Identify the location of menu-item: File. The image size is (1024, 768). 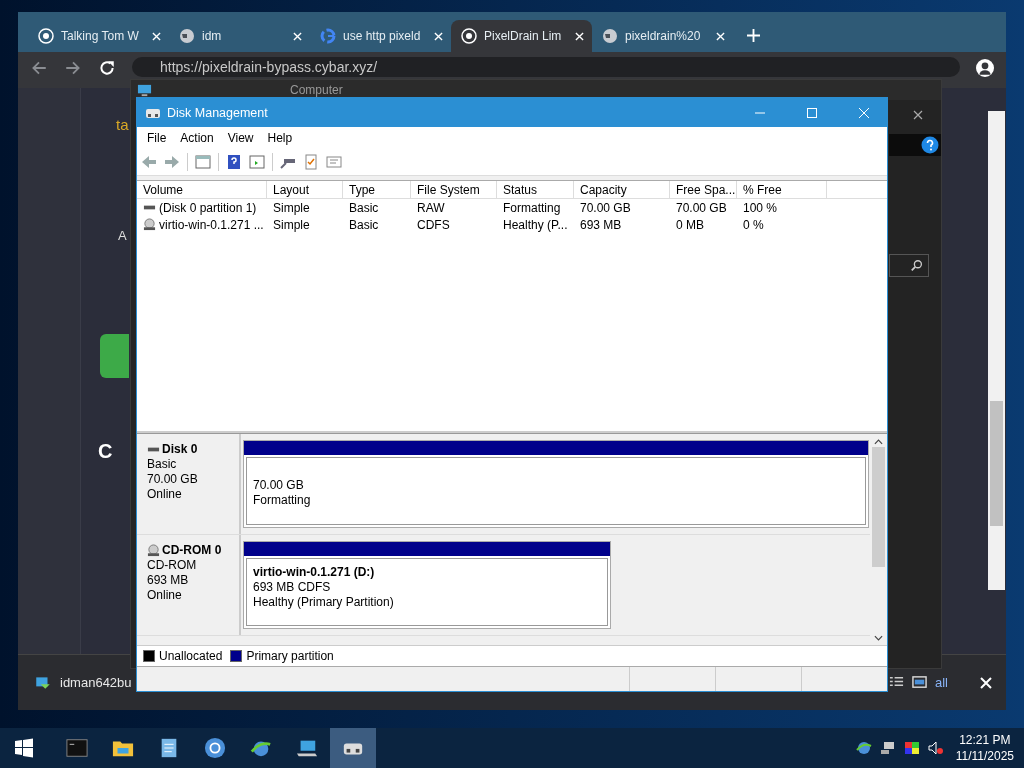
(157, 138).